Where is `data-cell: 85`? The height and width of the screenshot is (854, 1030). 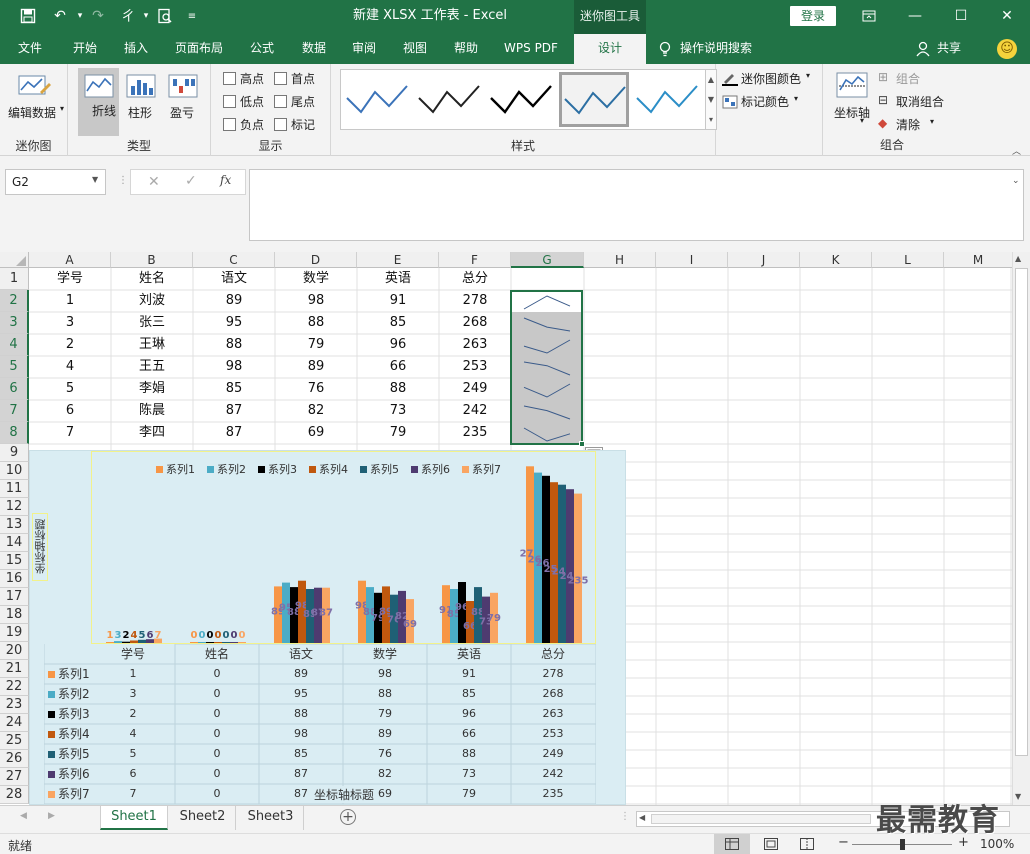 data-cell: 85 is located at coordinates (234, 389).